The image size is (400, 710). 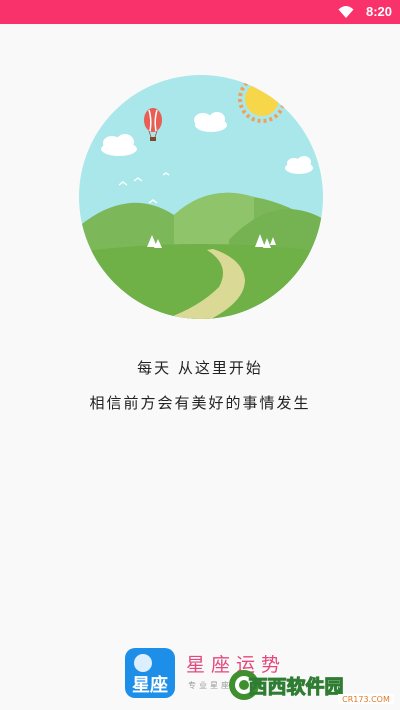 I want to click on watermark-logo: 西西软件园 CR173.COM, so click(x=311, y=687).